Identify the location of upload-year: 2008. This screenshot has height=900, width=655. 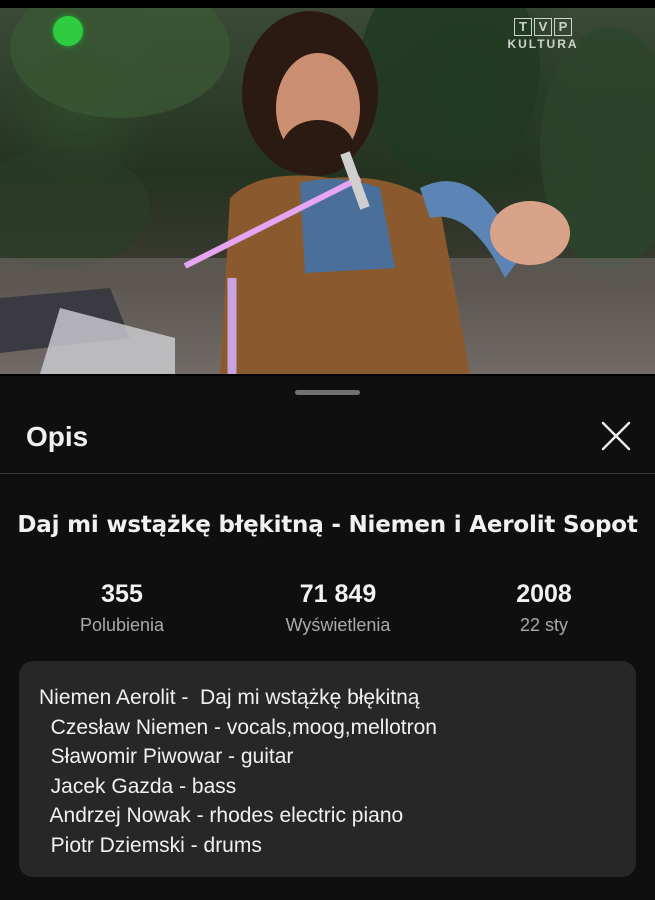
(544, 594).